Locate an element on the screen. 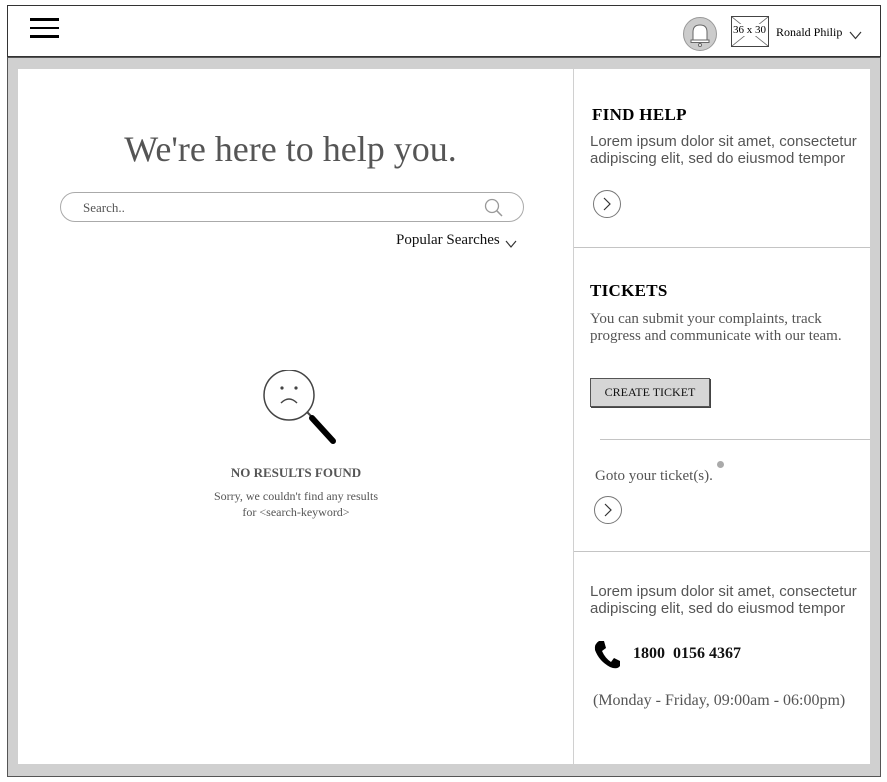 This screenshot has width=887, height=782. bell-icon is located at coordinates (700, 34).